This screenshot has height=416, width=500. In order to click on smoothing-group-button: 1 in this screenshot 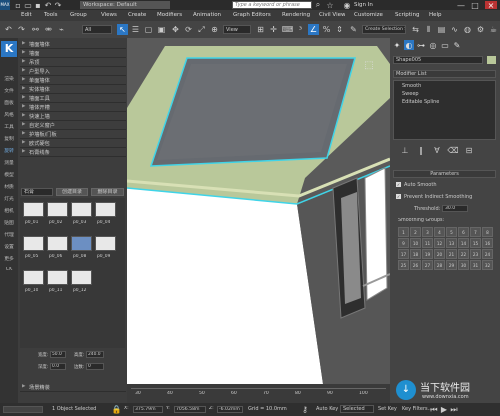, I will do `click(403, 232)`.